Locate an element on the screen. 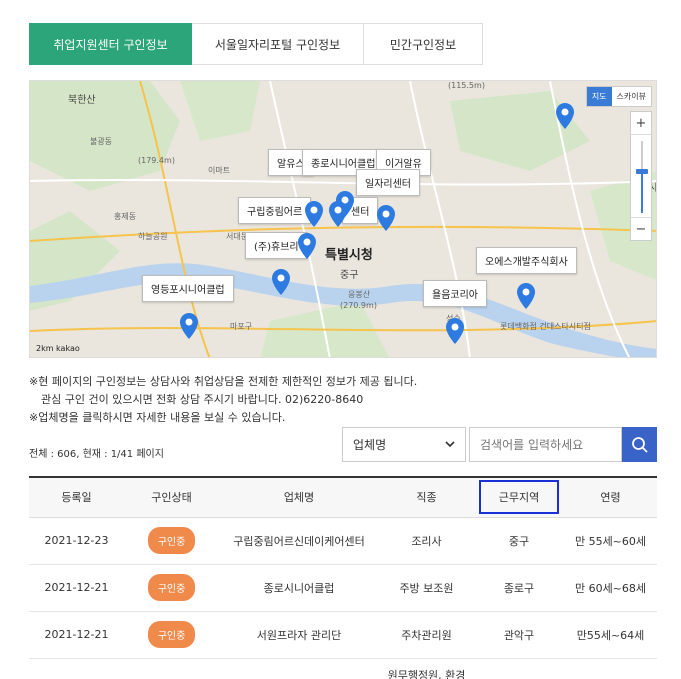  cell-date is located at coordinates (76, 668).